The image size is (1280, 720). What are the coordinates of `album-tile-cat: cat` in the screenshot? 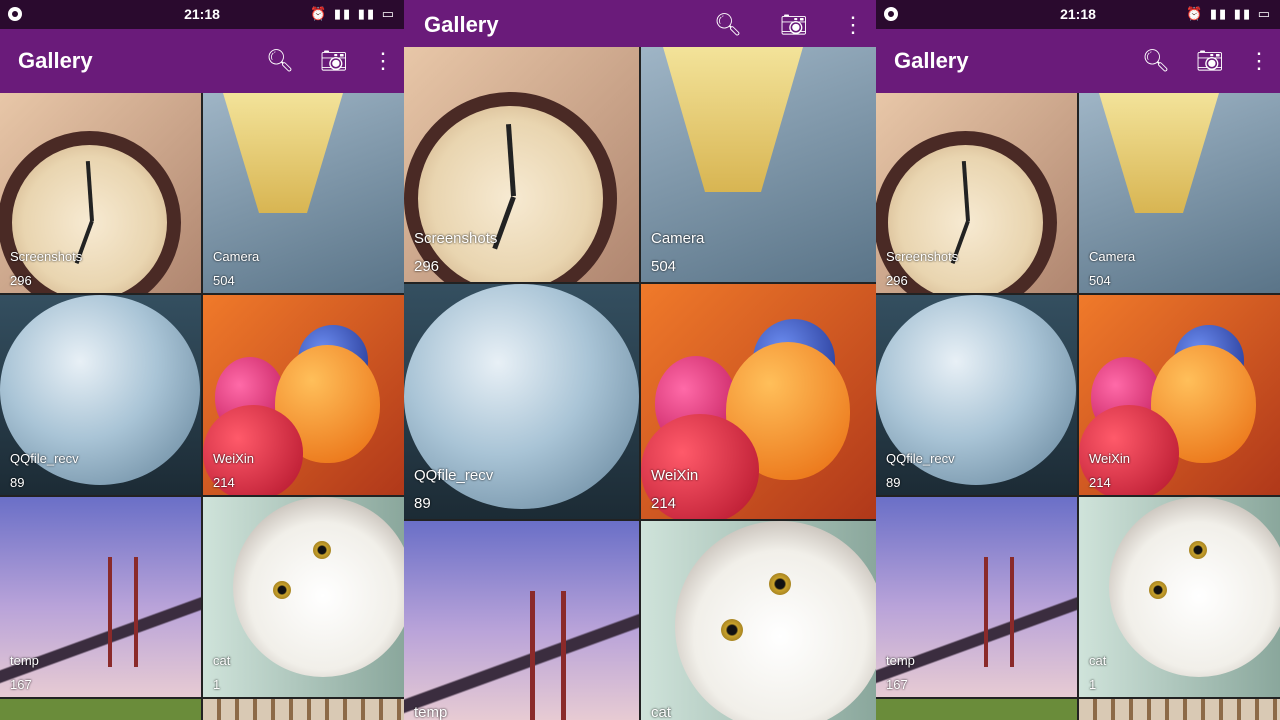 It's located at (758, 620).